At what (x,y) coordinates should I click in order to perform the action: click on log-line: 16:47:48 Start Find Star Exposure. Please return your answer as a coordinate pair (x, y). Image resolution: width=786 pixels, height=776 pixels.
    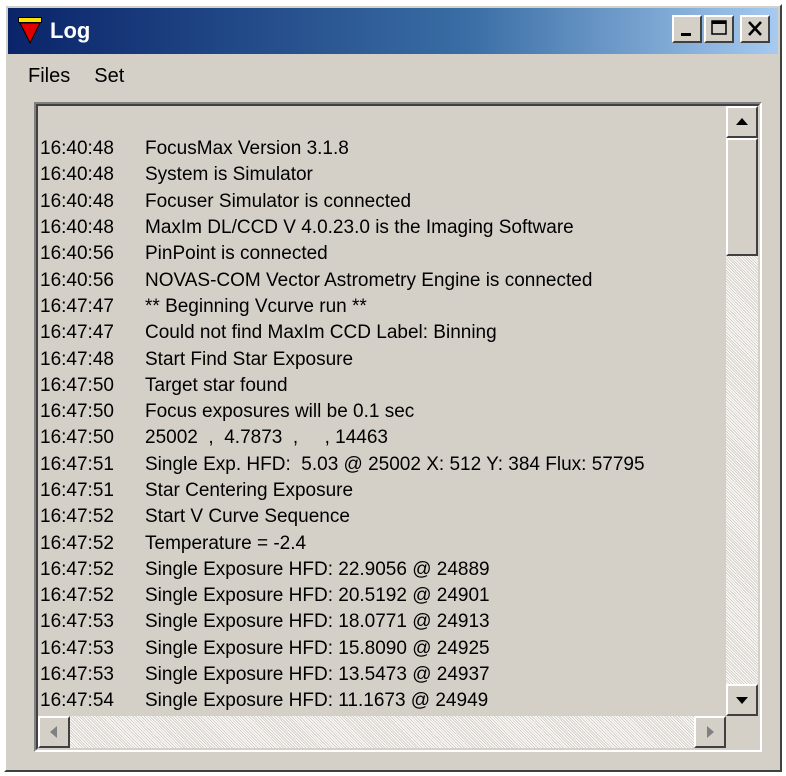
    Looking at the image, I should click on (385, 359).